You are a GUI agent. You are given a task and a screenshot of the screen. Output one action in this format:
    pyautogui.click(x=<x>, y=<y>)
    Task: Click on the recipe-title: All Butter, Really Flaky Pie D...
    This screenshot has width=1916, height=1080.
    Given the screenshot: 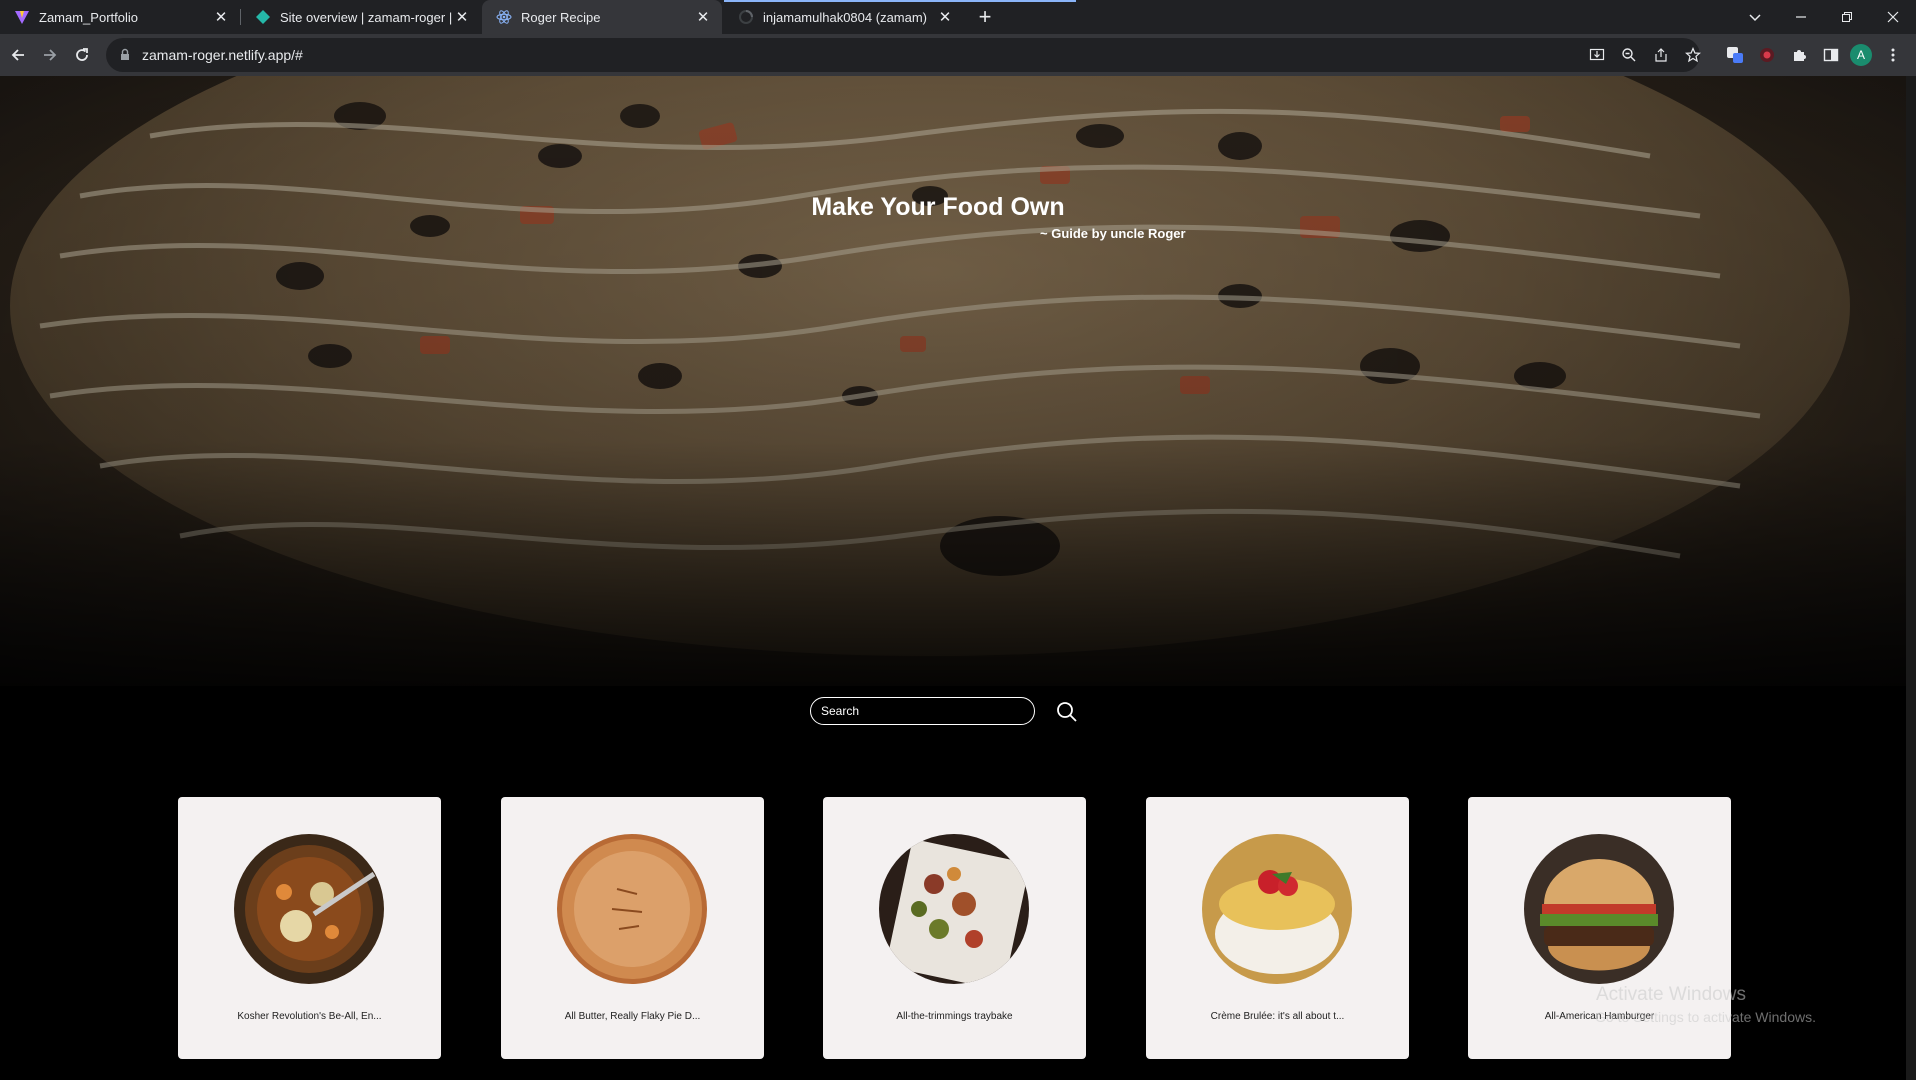 What is the action you would take?
    pyautogui.click(x=632, y=1016)
    